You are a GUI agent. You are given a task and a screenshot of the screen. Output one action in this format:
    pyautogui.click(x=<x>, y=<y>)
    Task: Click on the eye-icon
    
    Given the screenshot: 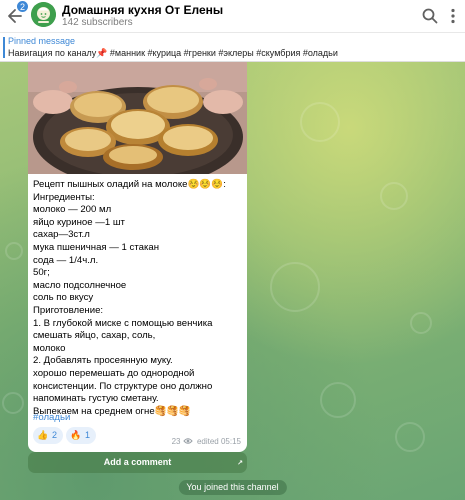 What is the action you would take?
    pyautogui.click(x=188, y=441)
    